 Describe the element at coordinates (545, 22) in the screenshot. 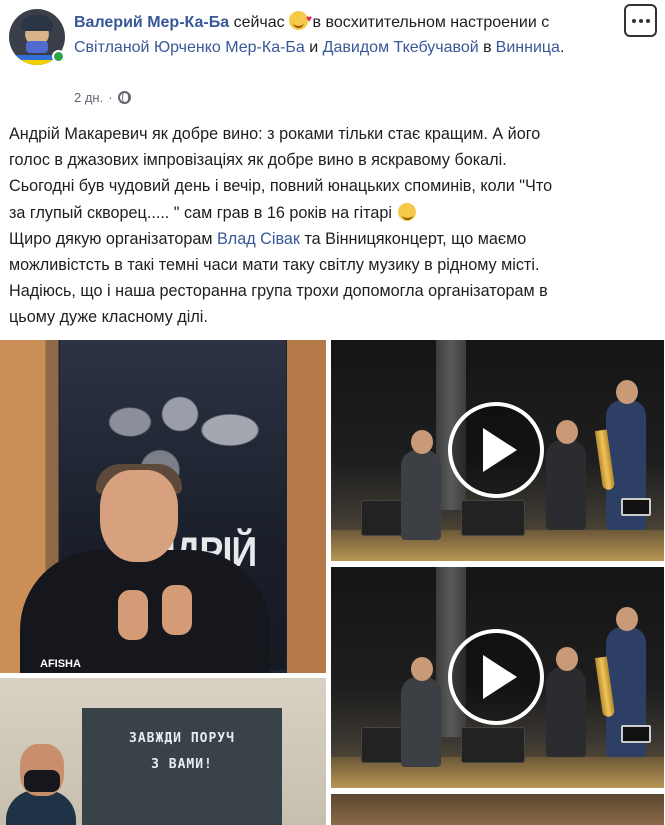

I see `with-word: с` at that location.